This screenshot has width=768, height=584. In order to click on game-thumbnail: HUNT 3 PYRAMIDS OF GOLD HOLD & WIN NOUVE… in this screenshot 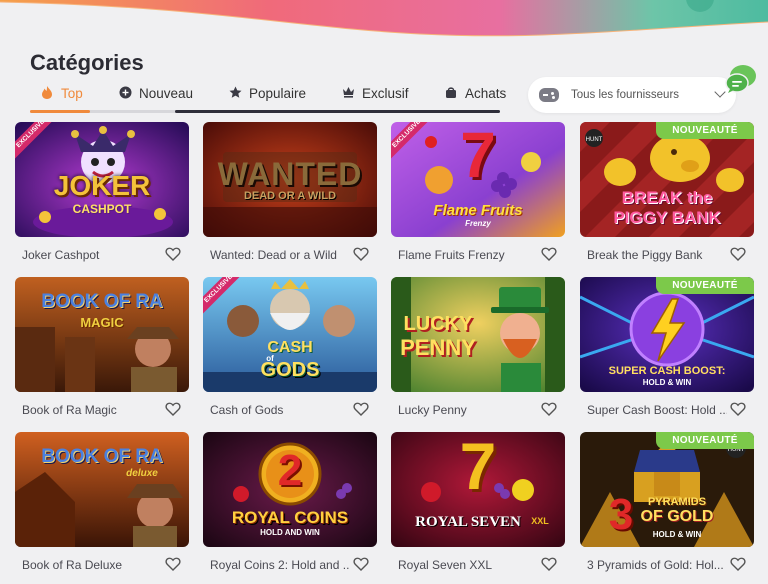, I will do `click(667, 489)`.